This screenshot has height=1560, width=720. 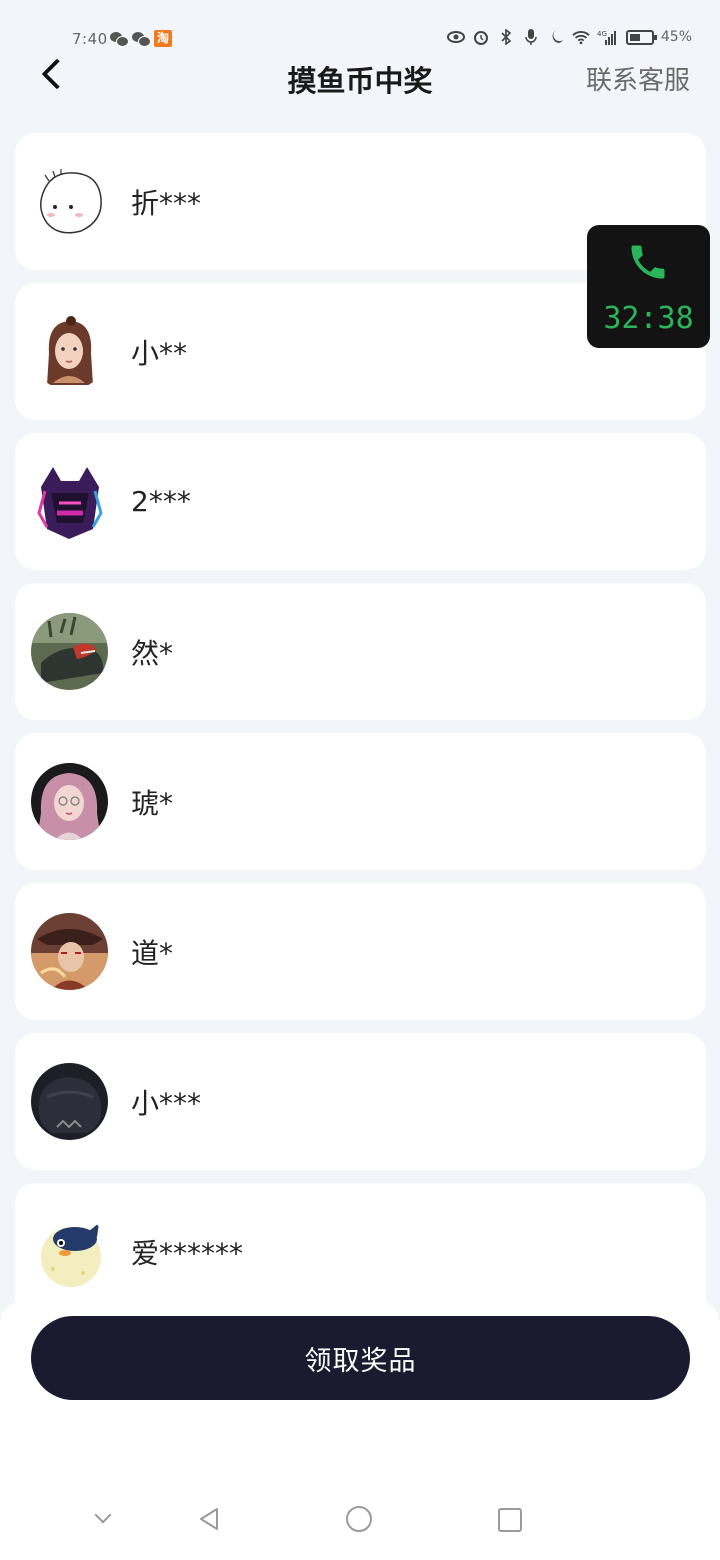 I want to click on cell-signal-icon: 4G, so click(x=608, y=37).